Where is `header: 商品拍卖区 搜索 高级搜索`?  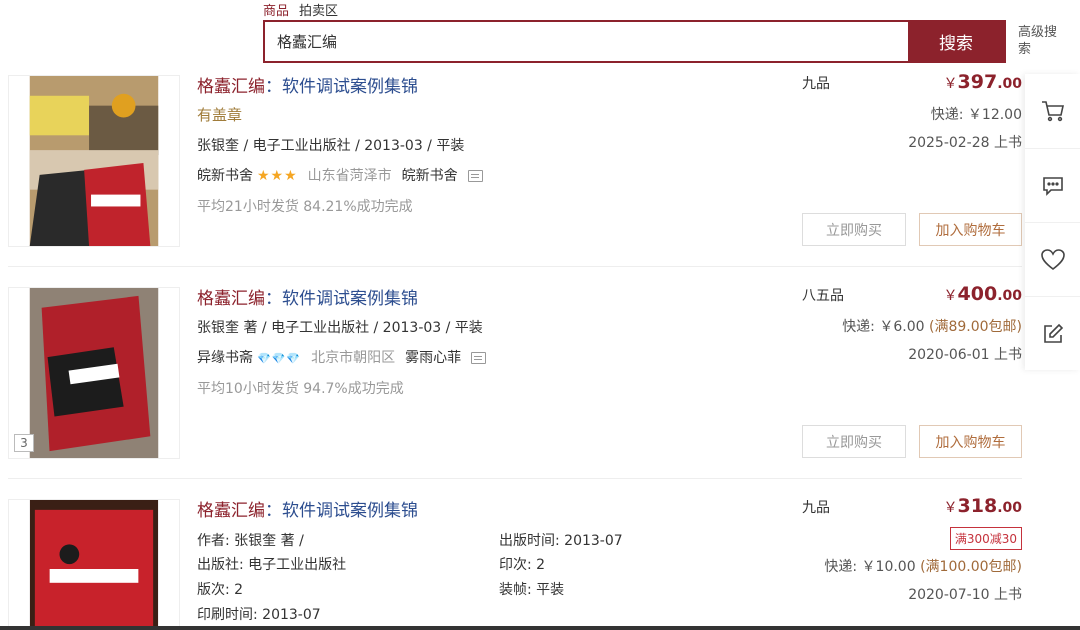 header: 商品拍卖区 搜索 高级搜索 is located at coordinates (540, 37).